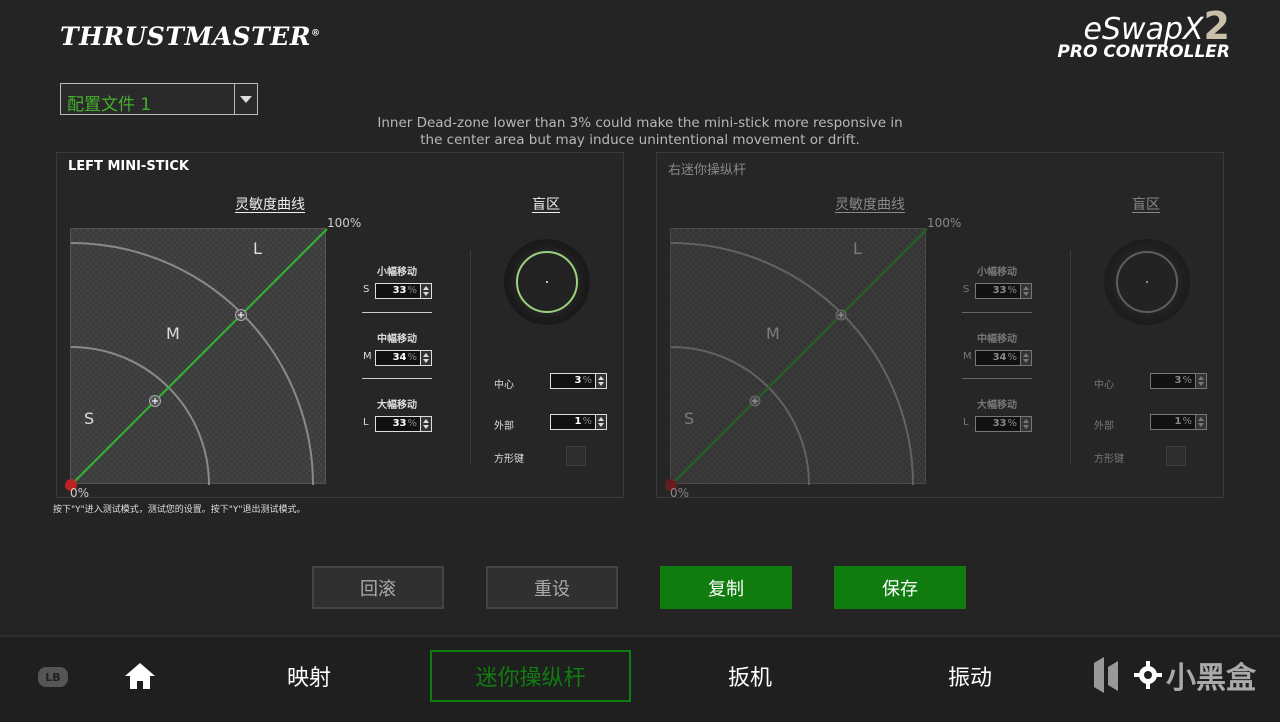 Image resolution: width=1280 pixels, height=722 pixels. Describe the element at coordinates (129, 166) in the screenshot. I see `panel-title: LEFT MINI-STICK` at that location.